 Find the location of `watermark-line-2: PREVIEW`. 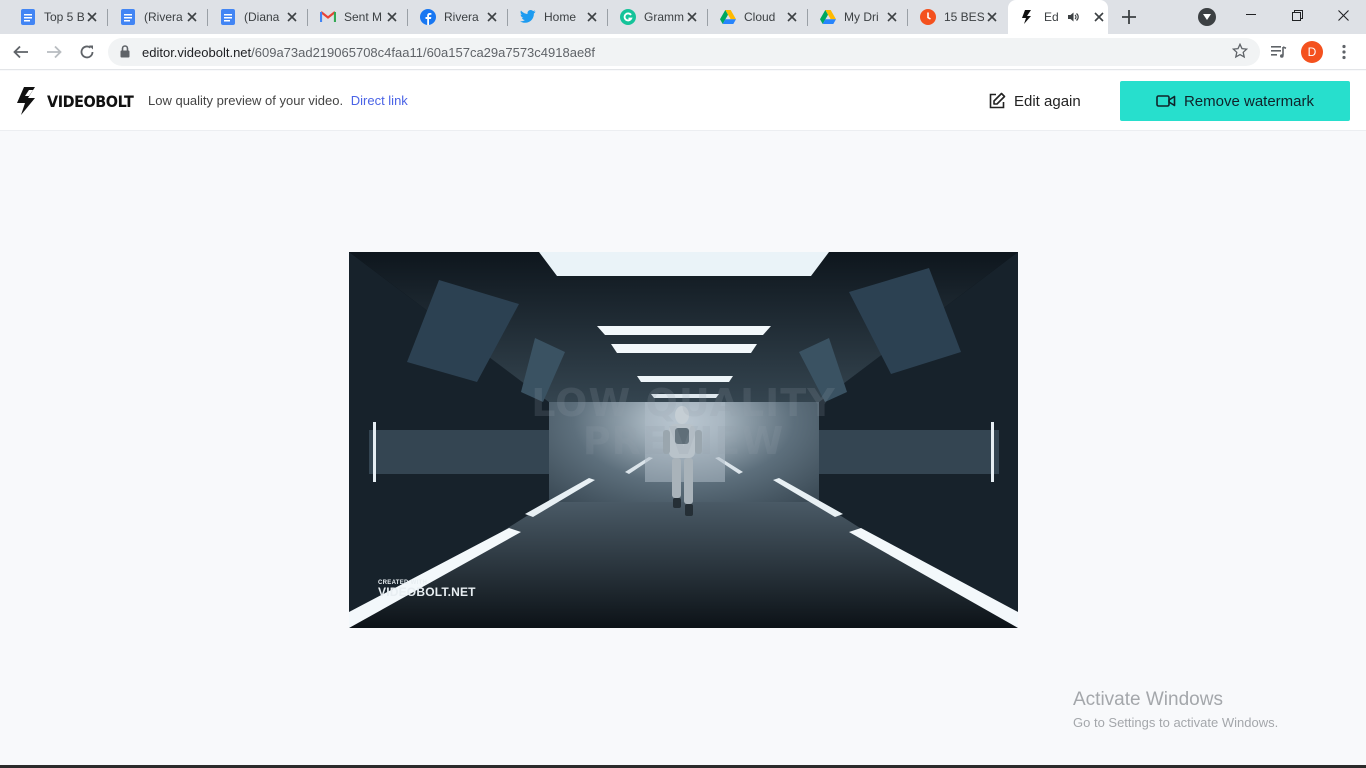

watermark-line-2: PREVIEW is located at coordinates (683, 441).